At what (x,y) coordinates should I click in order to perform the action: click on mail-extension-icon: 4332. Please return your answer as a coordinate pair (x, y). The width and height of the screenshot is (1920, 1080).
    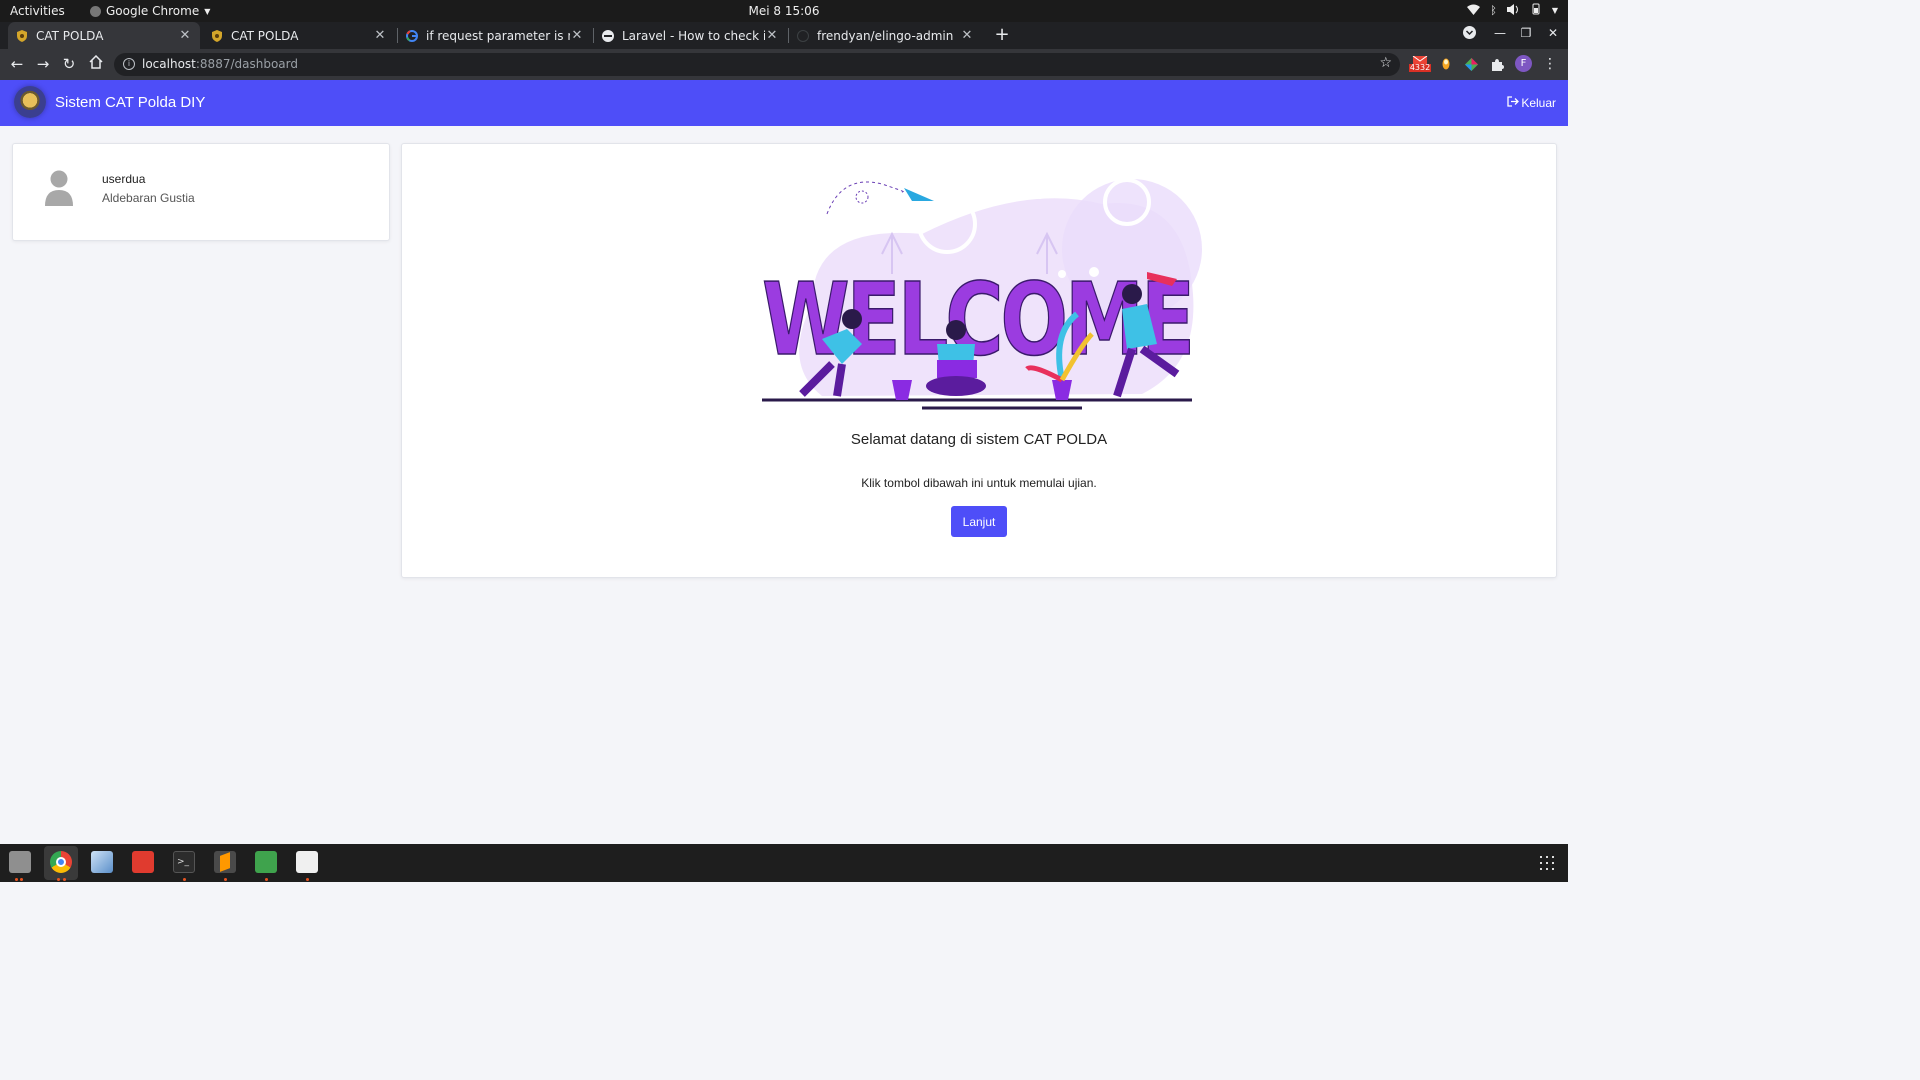
    Looking at the image, I should click on (1420, 64).